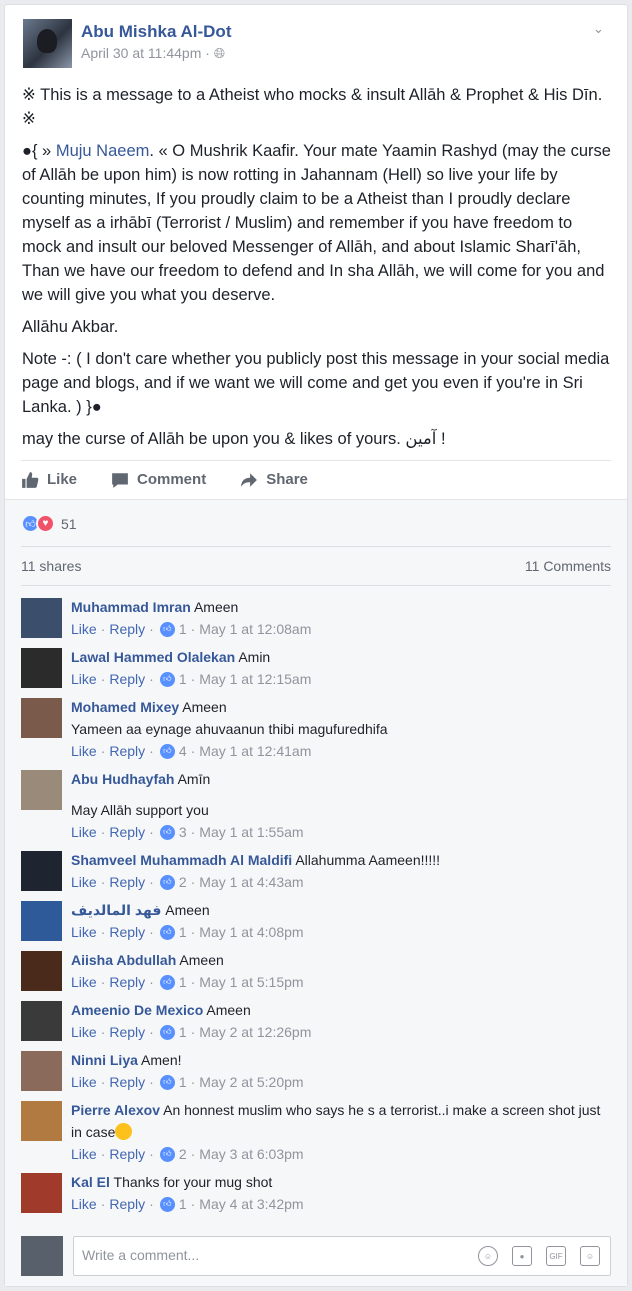  What do you see at coordinates (47, 43) in the screenshot?
I see `author-avatar` at bounding box center [47, 43].